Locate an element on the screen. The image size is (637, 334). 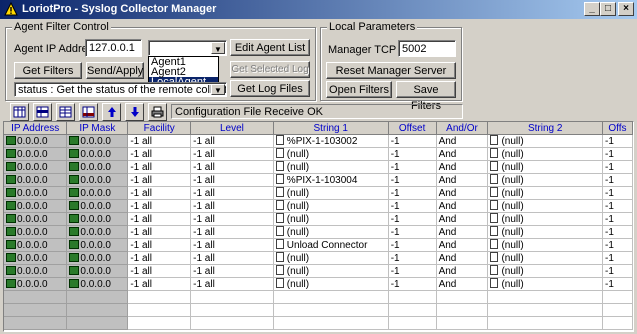
manager-port-input: 5002 is located at coordinates (427, 48).